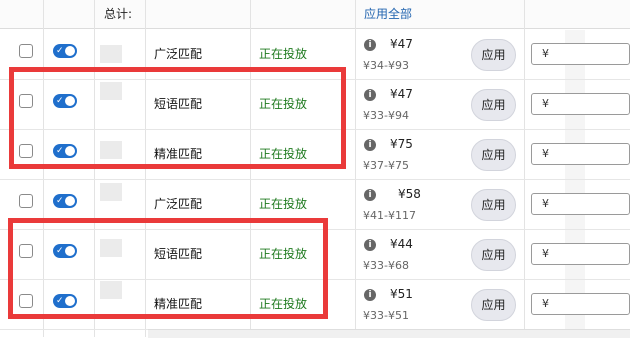 The image size is (630, 338). I want to click on bid-range: ¥33-¥94, so click(386, 115).